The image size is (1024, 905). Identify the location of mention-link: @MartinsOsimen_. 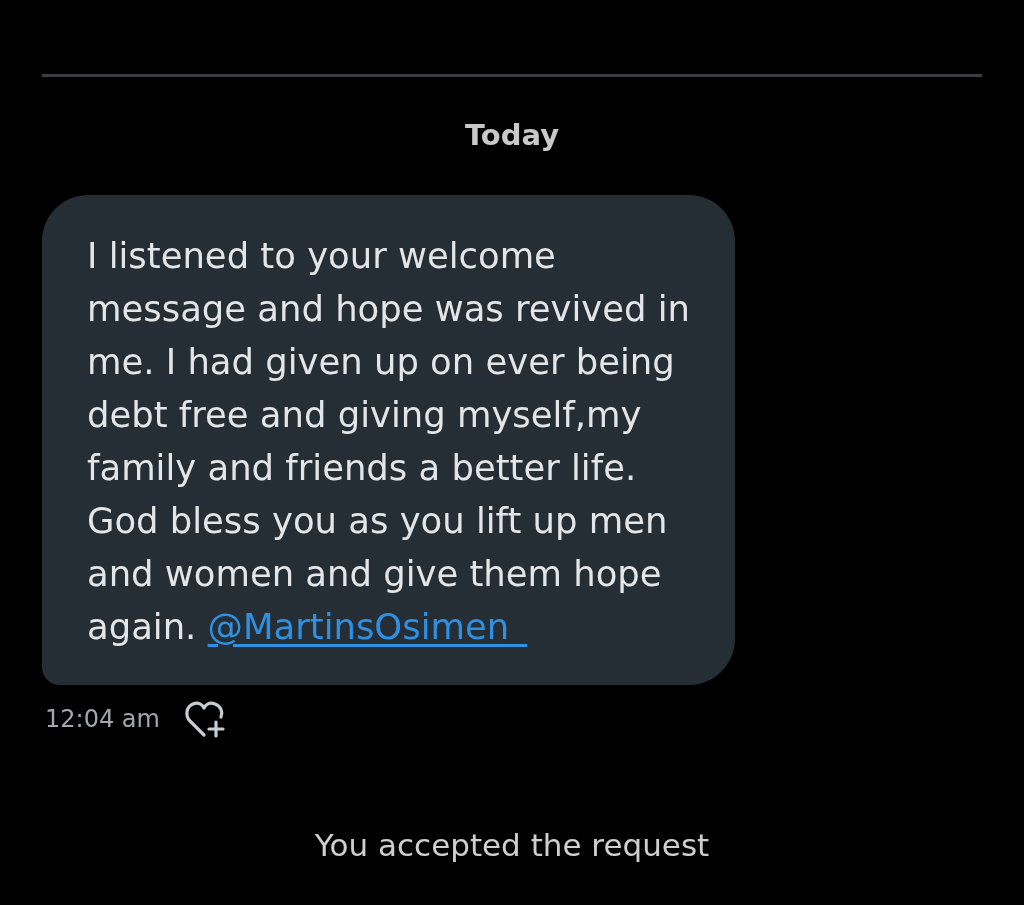
(367, 626).